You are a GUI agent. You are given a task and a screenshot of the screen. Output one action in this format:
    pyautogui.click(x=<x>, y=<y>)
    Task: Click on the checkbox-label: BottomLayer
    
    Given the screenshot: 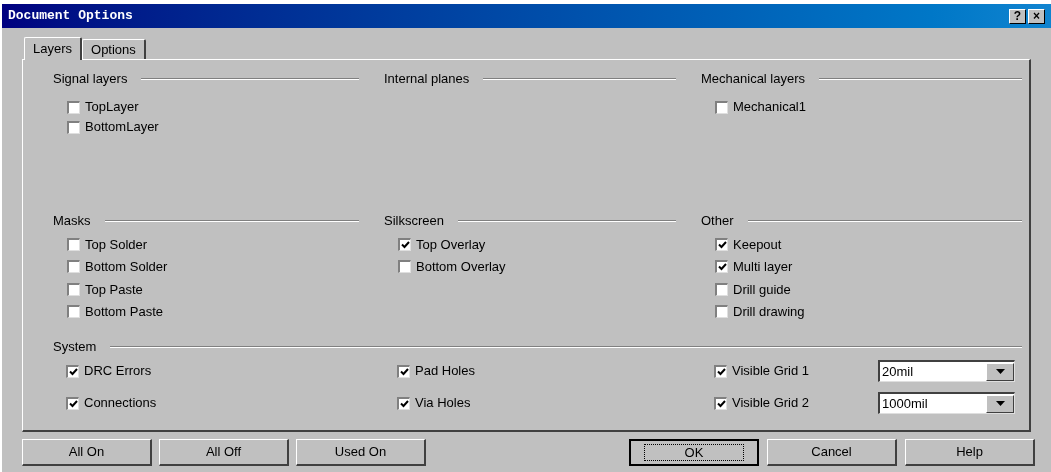 What is the action you would take?
    pyautogui.click(x=122, y=127)
    